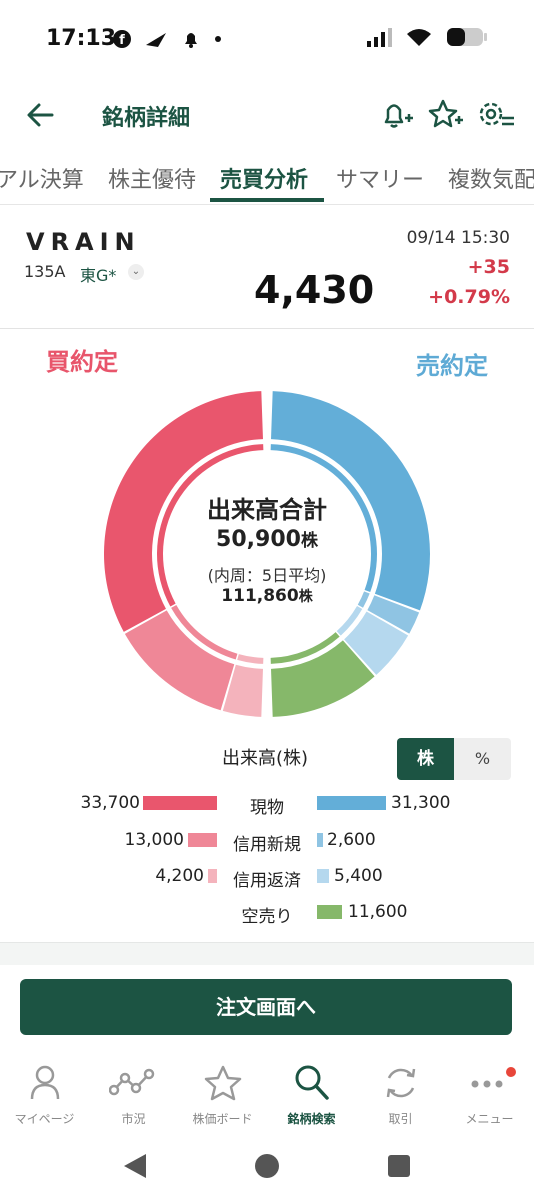 The image size is (534, 1200). What do you see at coordinates (400, 1119) in the screenshot?
I see `nav-label: 取引` at bounding box center [400, 1119].